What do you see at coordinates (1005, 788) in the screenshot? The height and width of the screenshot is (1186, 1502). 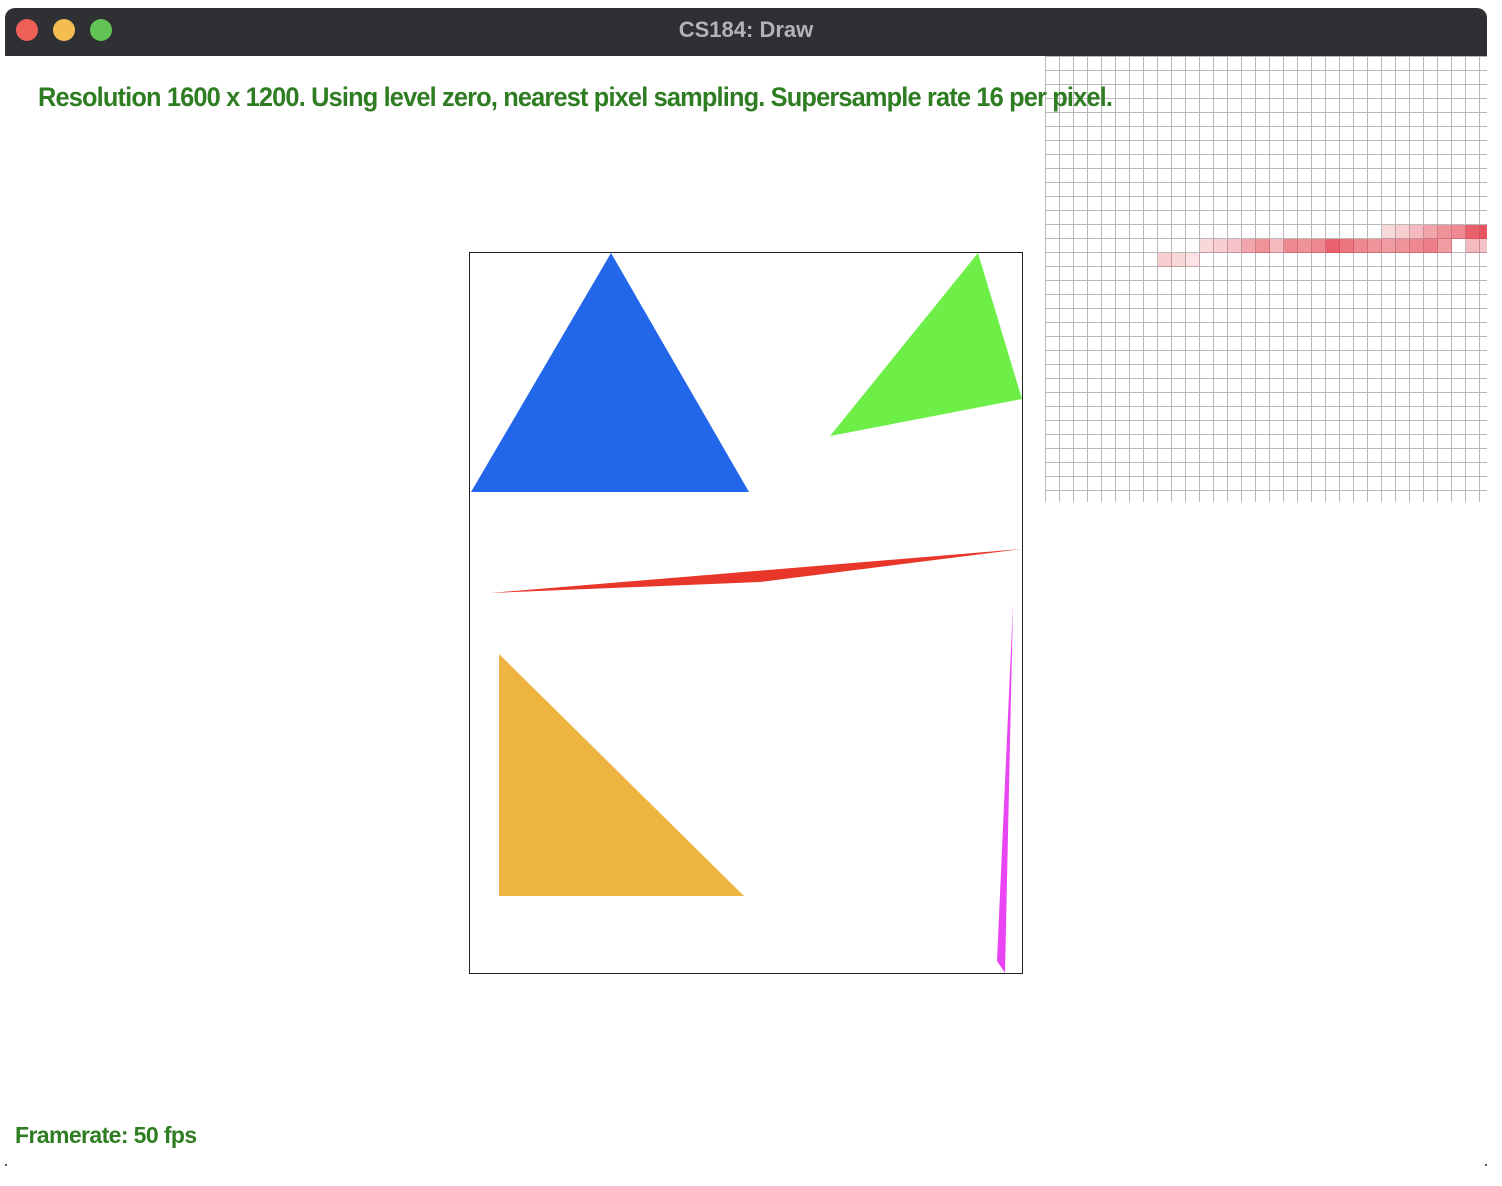 I see `magenta-sliver-triangle` at bounding box center [1005, 788].